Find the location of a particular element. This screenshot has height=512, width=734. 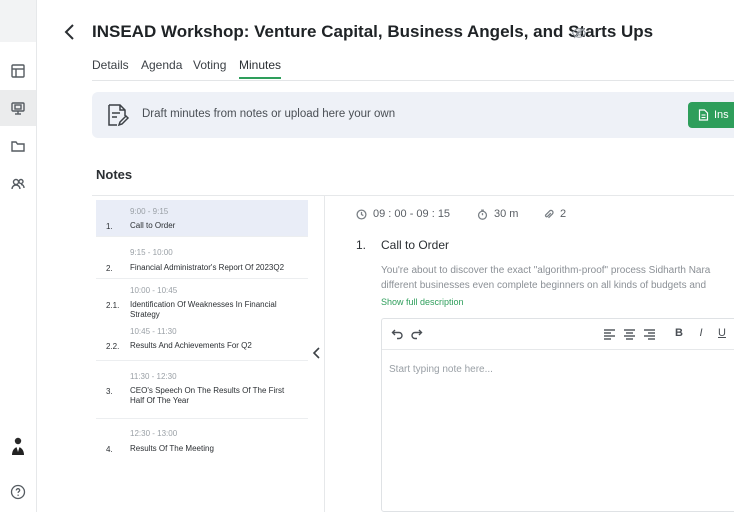

duration: 30 m is located at coordinates (497, 214).